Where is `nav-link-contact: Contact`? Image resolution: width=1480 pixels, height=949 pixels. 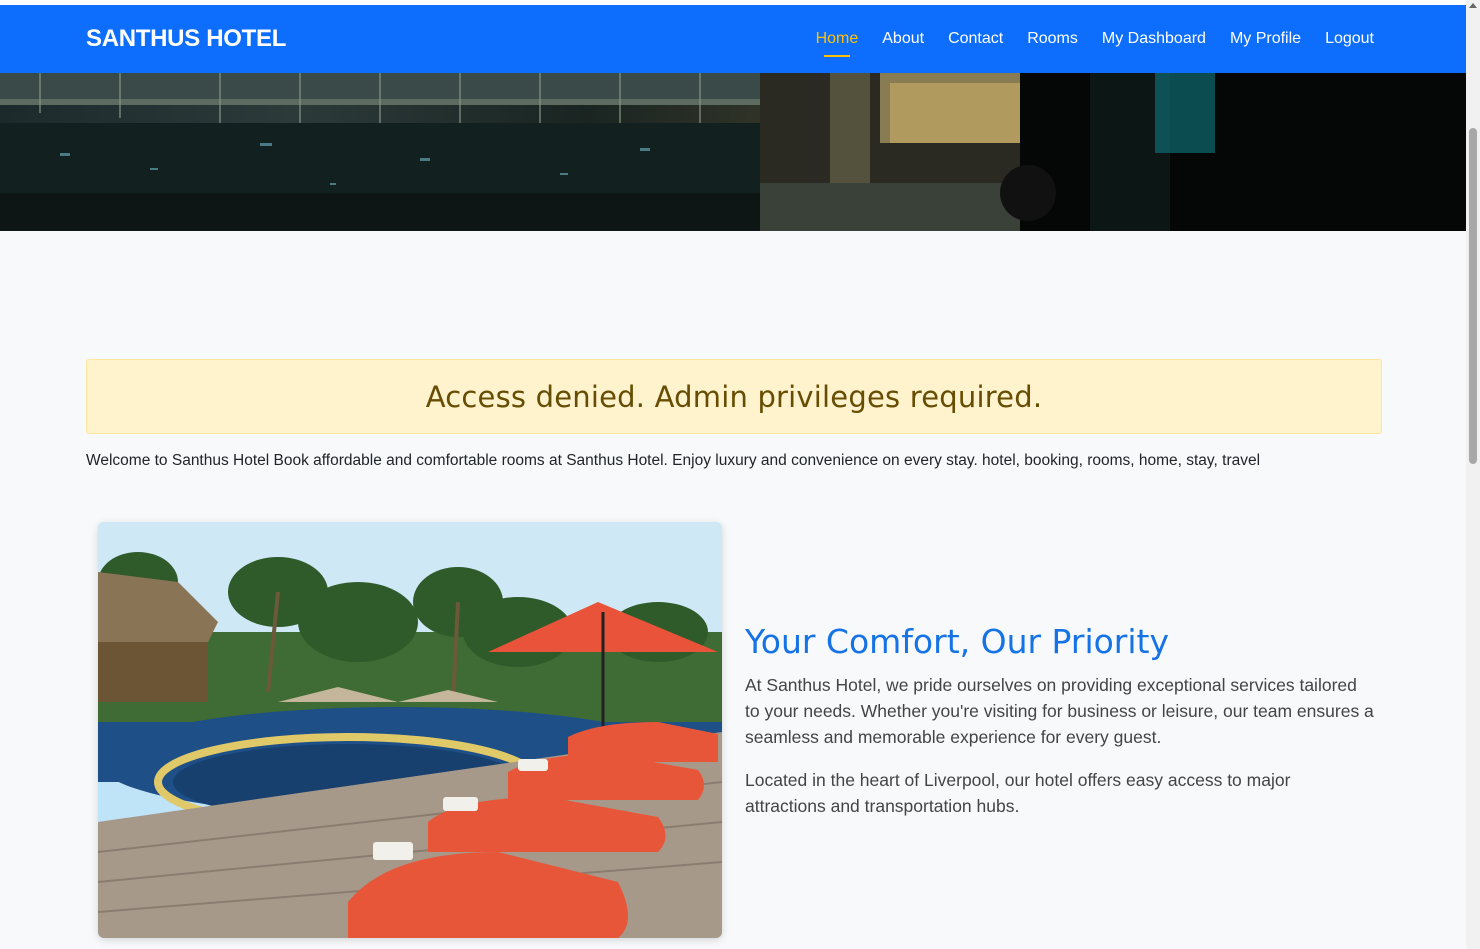
nav-link-contact: Contact is located at coordinates (975, 38).